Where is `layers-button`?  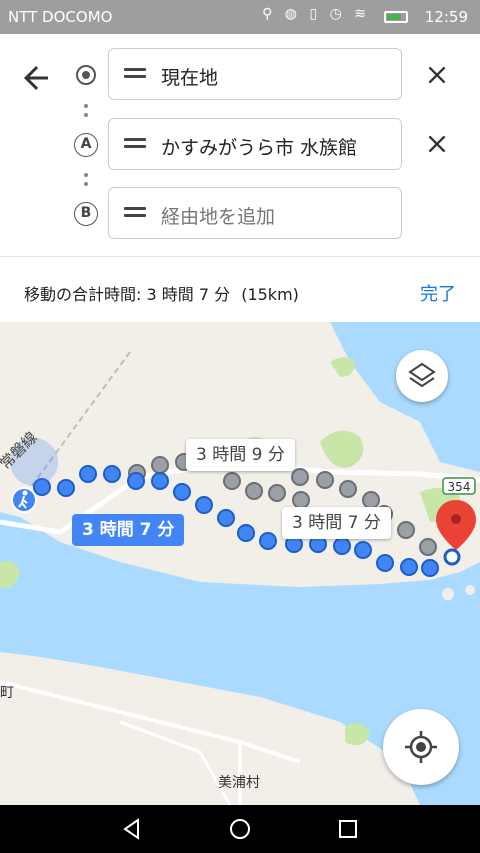 layers-button is located at coordinates (422, 376).